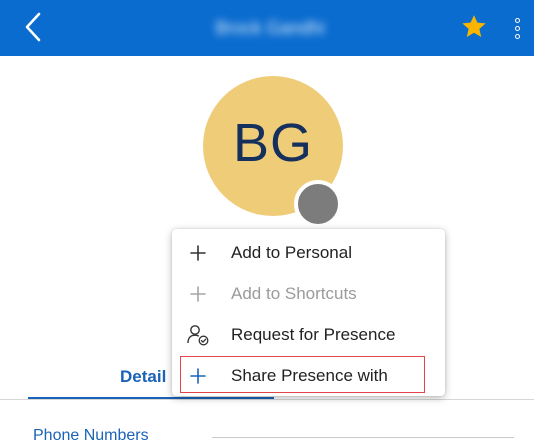  I want to click on menu-item-add-to-personal: Add to Personal, so click(308, 253).